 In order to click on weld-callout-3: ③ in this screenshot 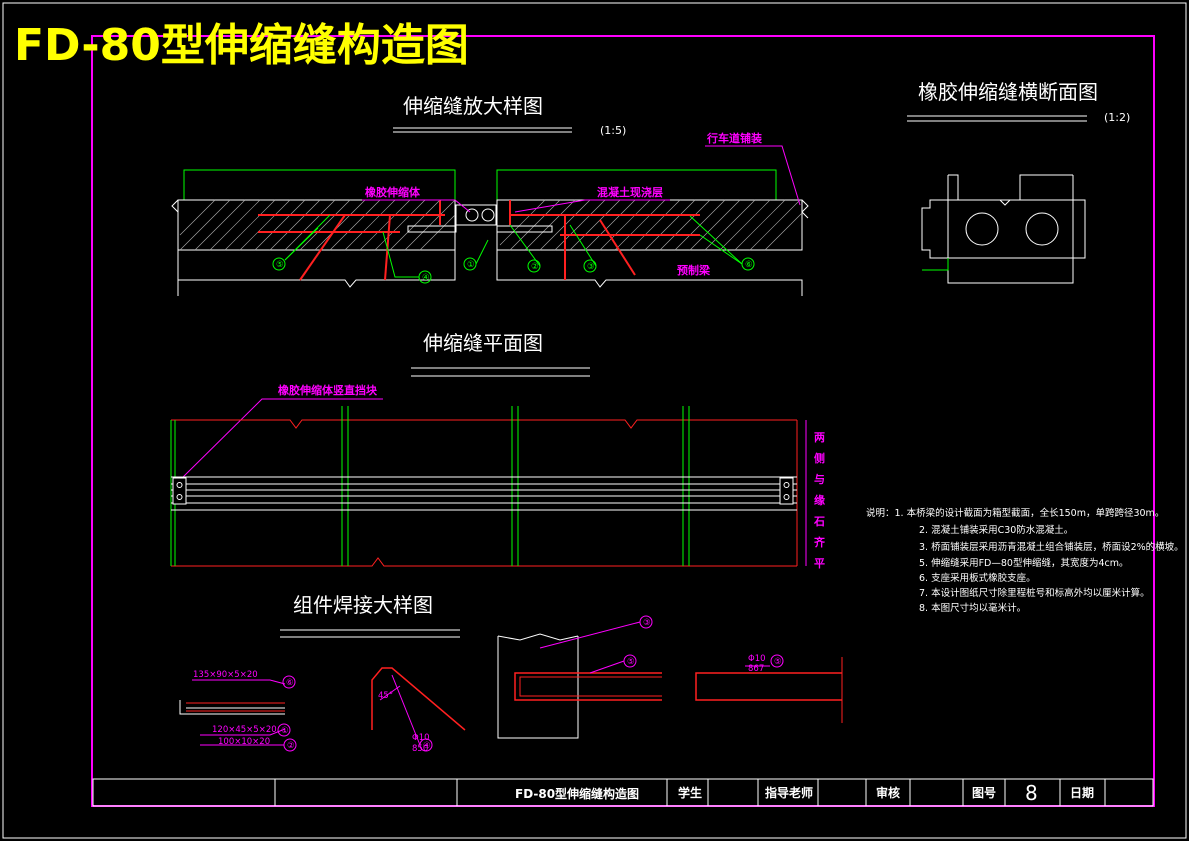, I will do `click(647, 623)`.